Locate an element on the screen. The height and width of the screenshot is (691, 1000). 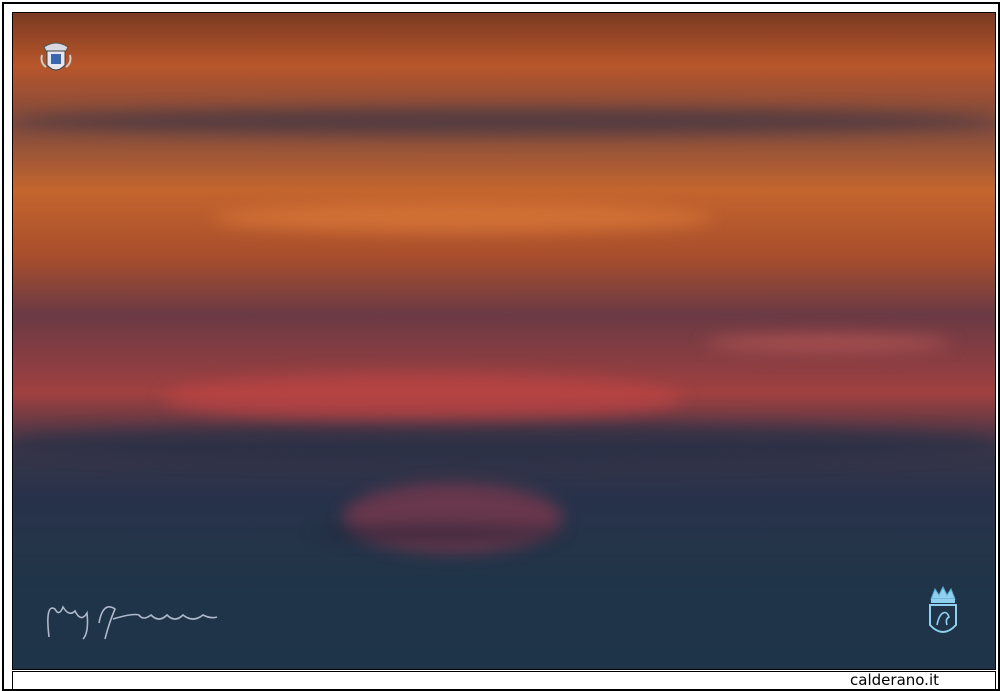
cloud-band-dark-lower is located at coordinates (504, 443).